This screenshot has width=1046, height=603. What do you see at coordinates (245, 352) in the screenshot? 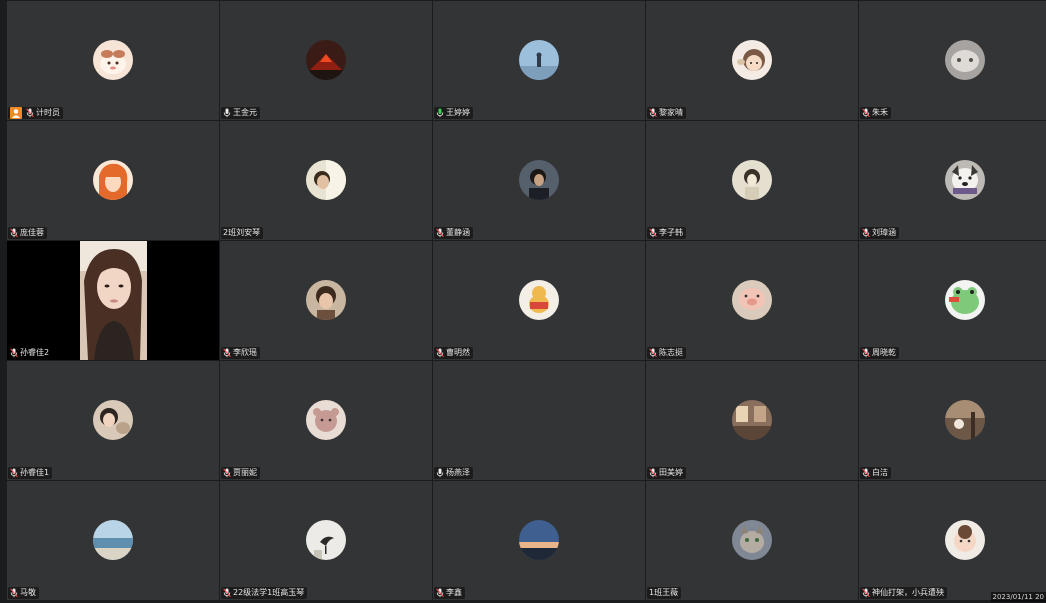
I see `participant-name: 李欣瑶` at bounding box center [245, 352].